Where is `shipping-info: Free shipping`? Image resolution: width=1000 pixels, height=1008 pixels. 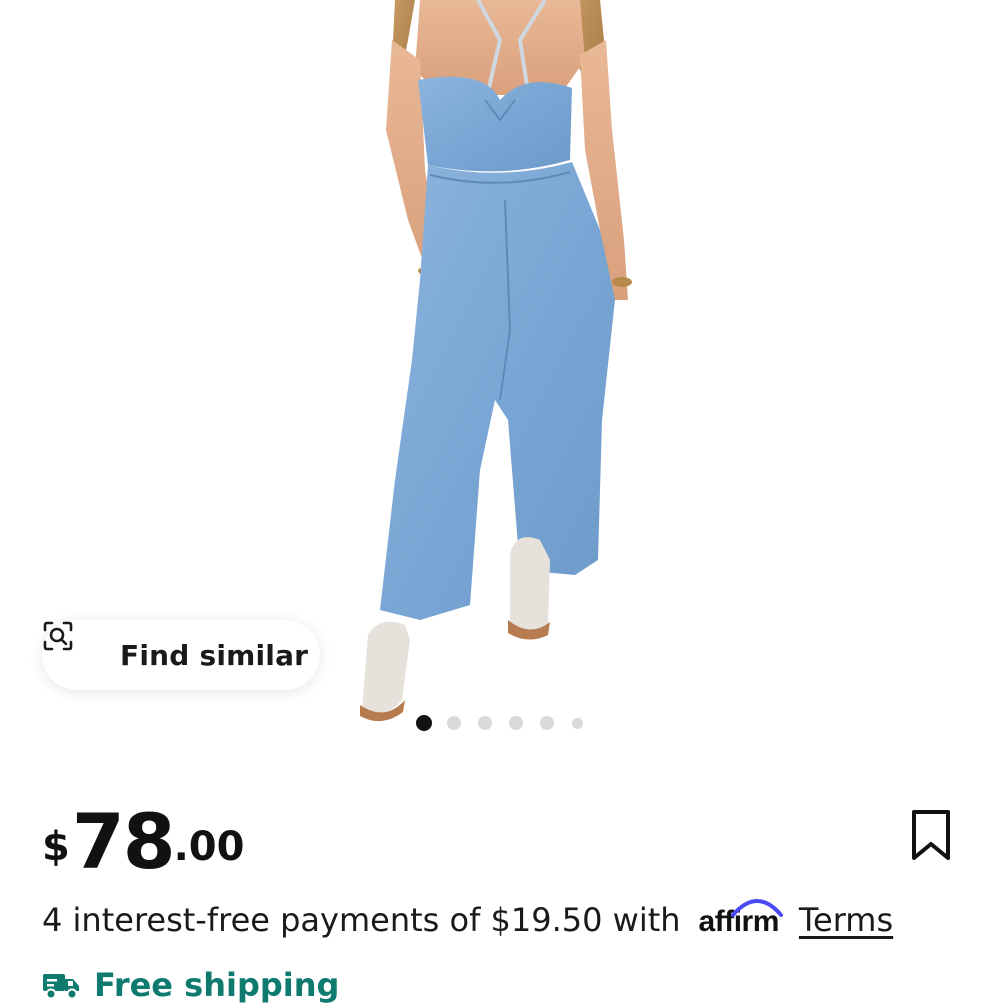
shipping-info: Free shipping is located at coordinates (190, 985).